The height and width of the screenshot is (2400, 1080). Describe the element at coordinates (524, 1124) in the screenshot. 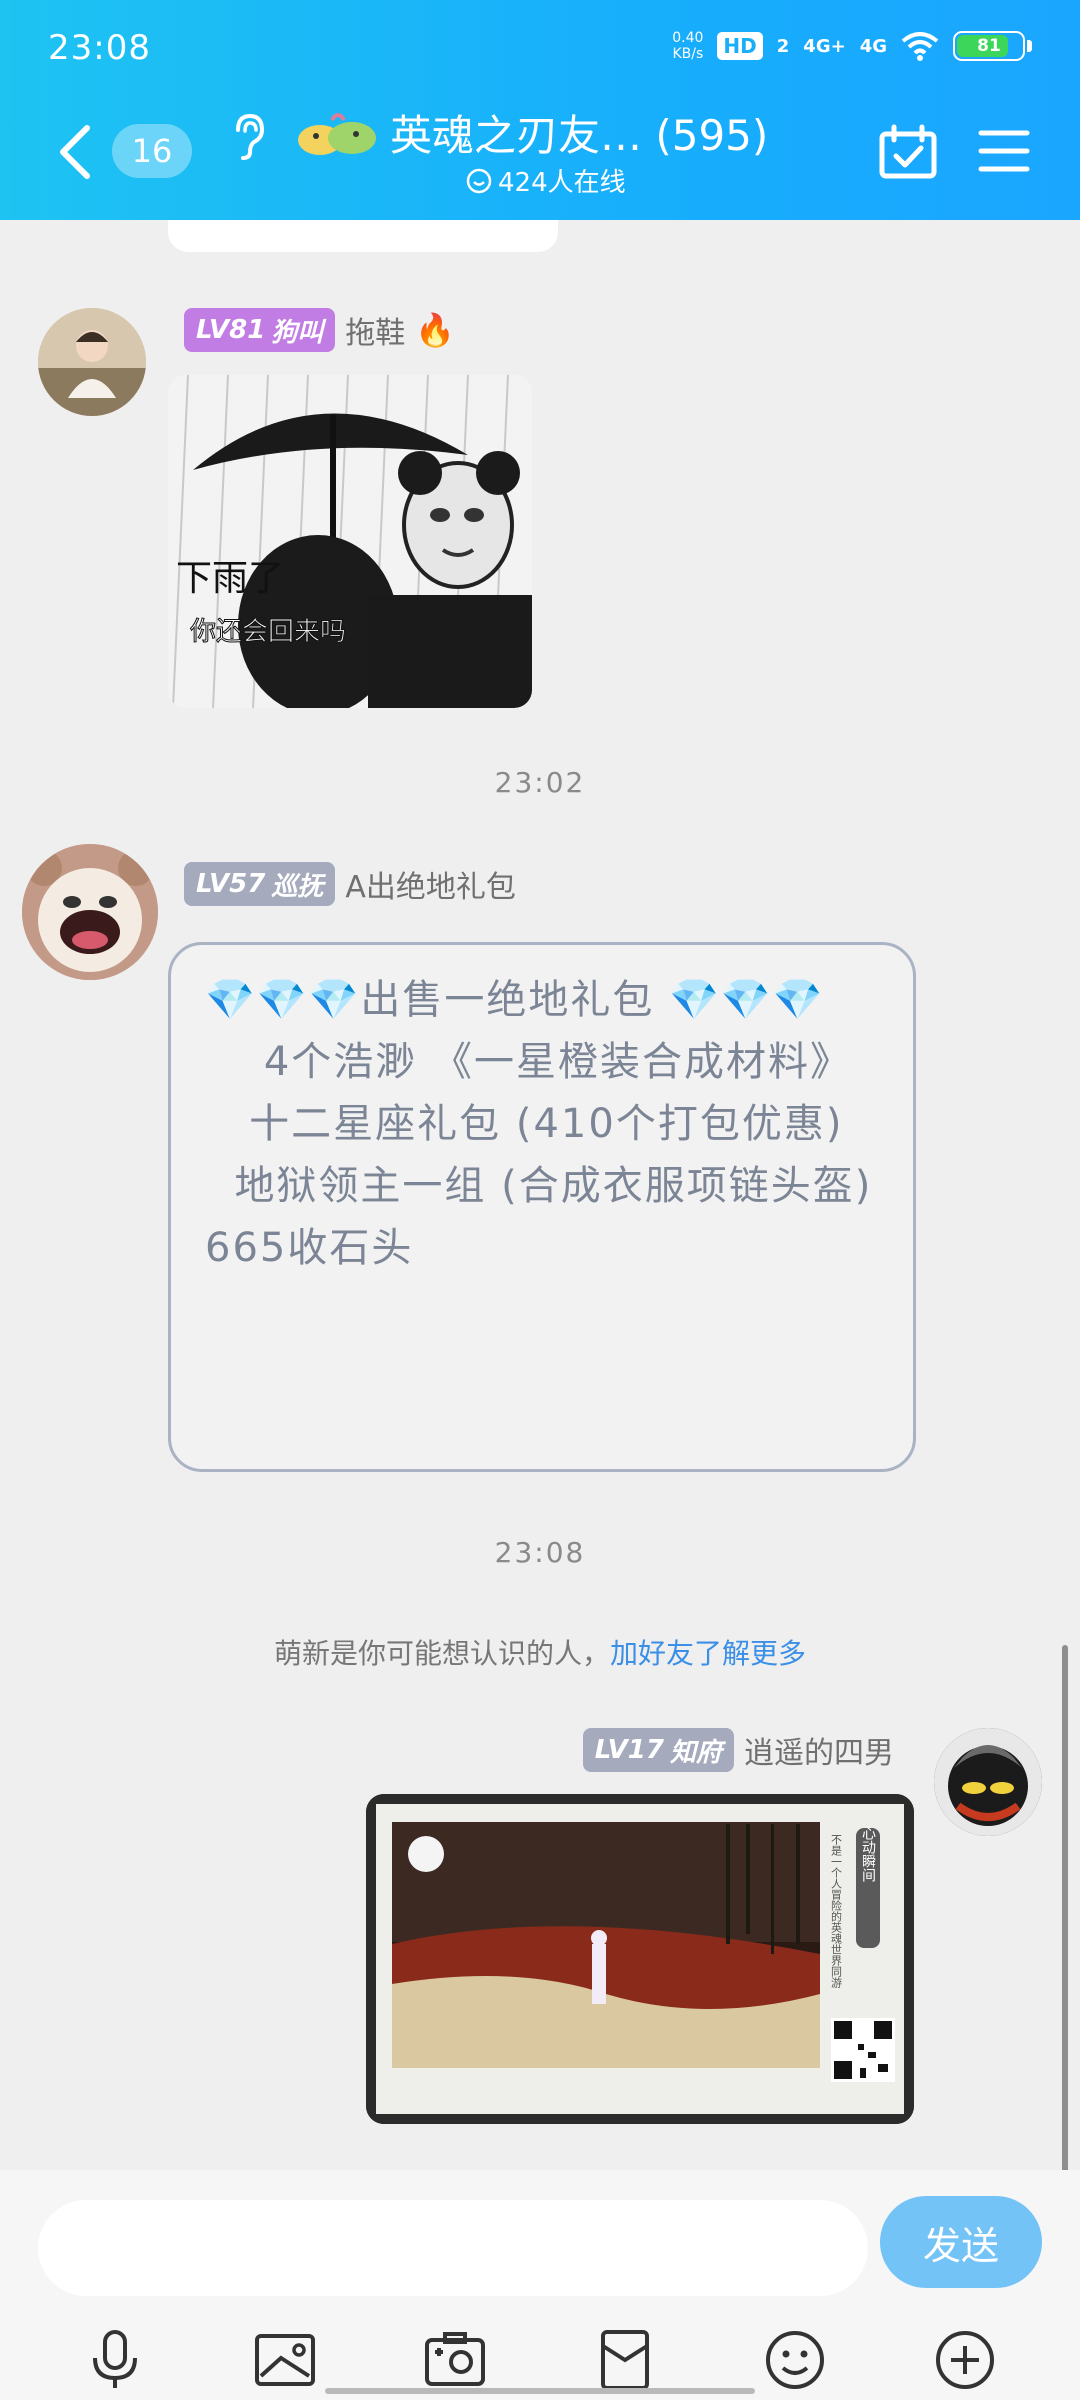

I see `message-line-3: 十二星座礼包 (410个打包优惠)` at that location.